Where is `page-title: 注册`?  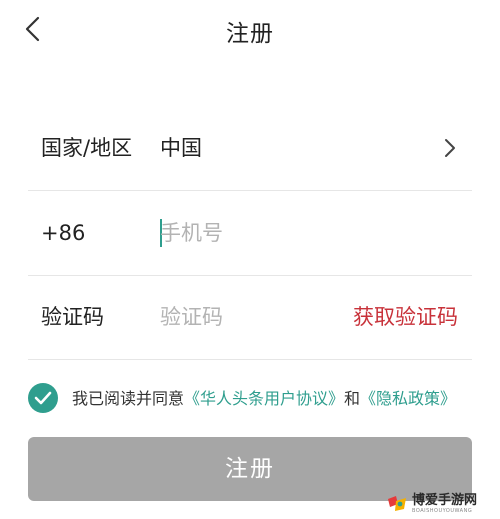 page-title: 注册 is located at coordinates (250, 34).